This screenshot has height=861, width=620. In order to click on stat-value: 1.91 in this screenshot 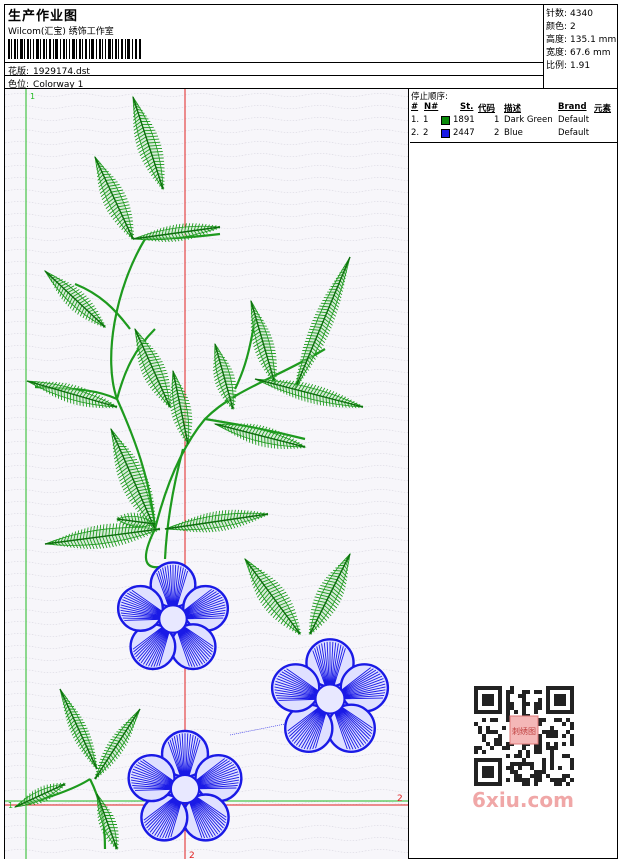, I will do `click(580, 66)`.